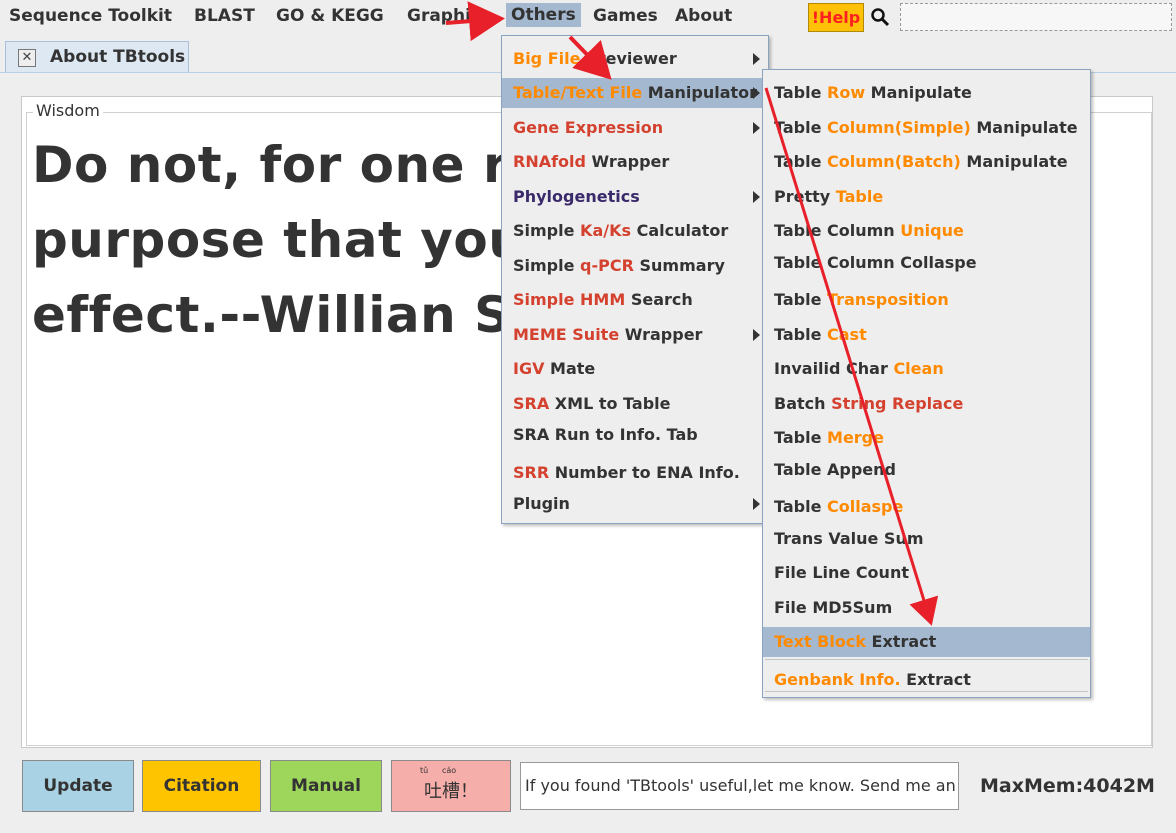  What do you see at coordinates (90, 16) in the screenshot?
I see `menu-sequence-toolkit: Sequence Toolkit` at bounding box center [90, 16].